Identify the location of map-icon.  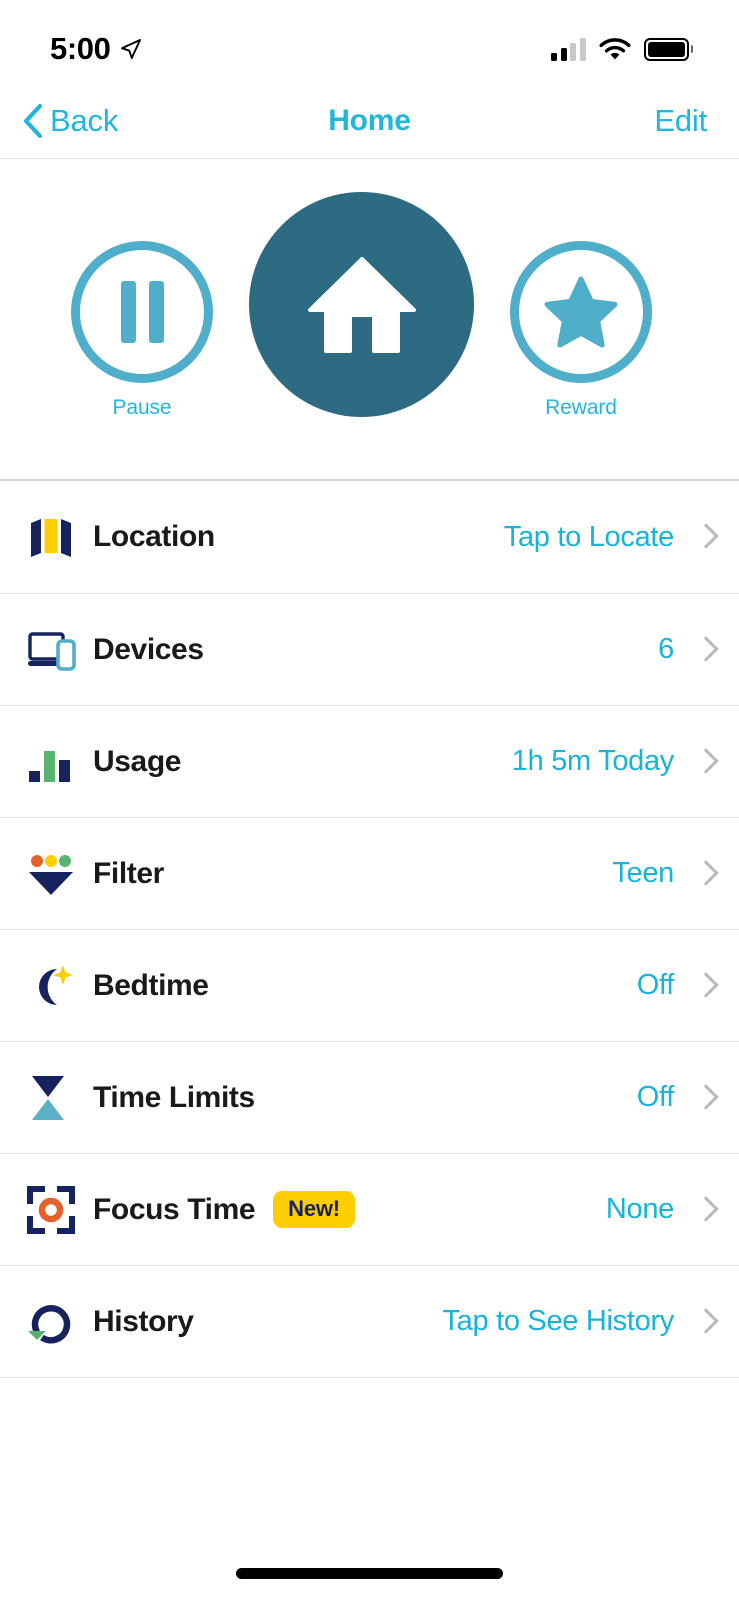
(59, 537).